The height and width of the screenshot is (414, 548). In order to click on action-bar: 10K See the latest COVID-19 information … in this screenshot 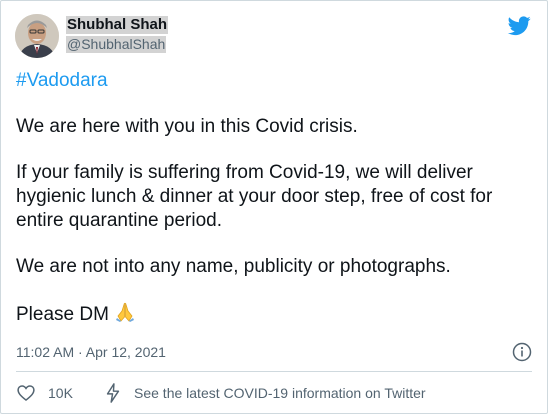, I will do `click(274, 393)`.